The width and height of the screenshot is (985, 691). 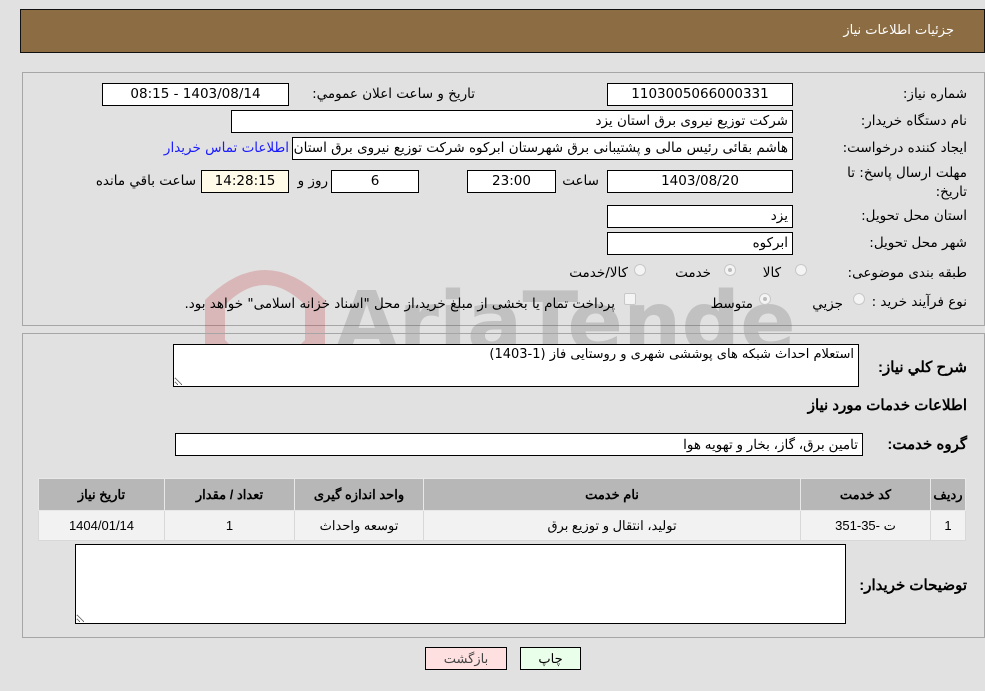 I want to click on category-option-goods: کالا, so click(x=771, y=273).